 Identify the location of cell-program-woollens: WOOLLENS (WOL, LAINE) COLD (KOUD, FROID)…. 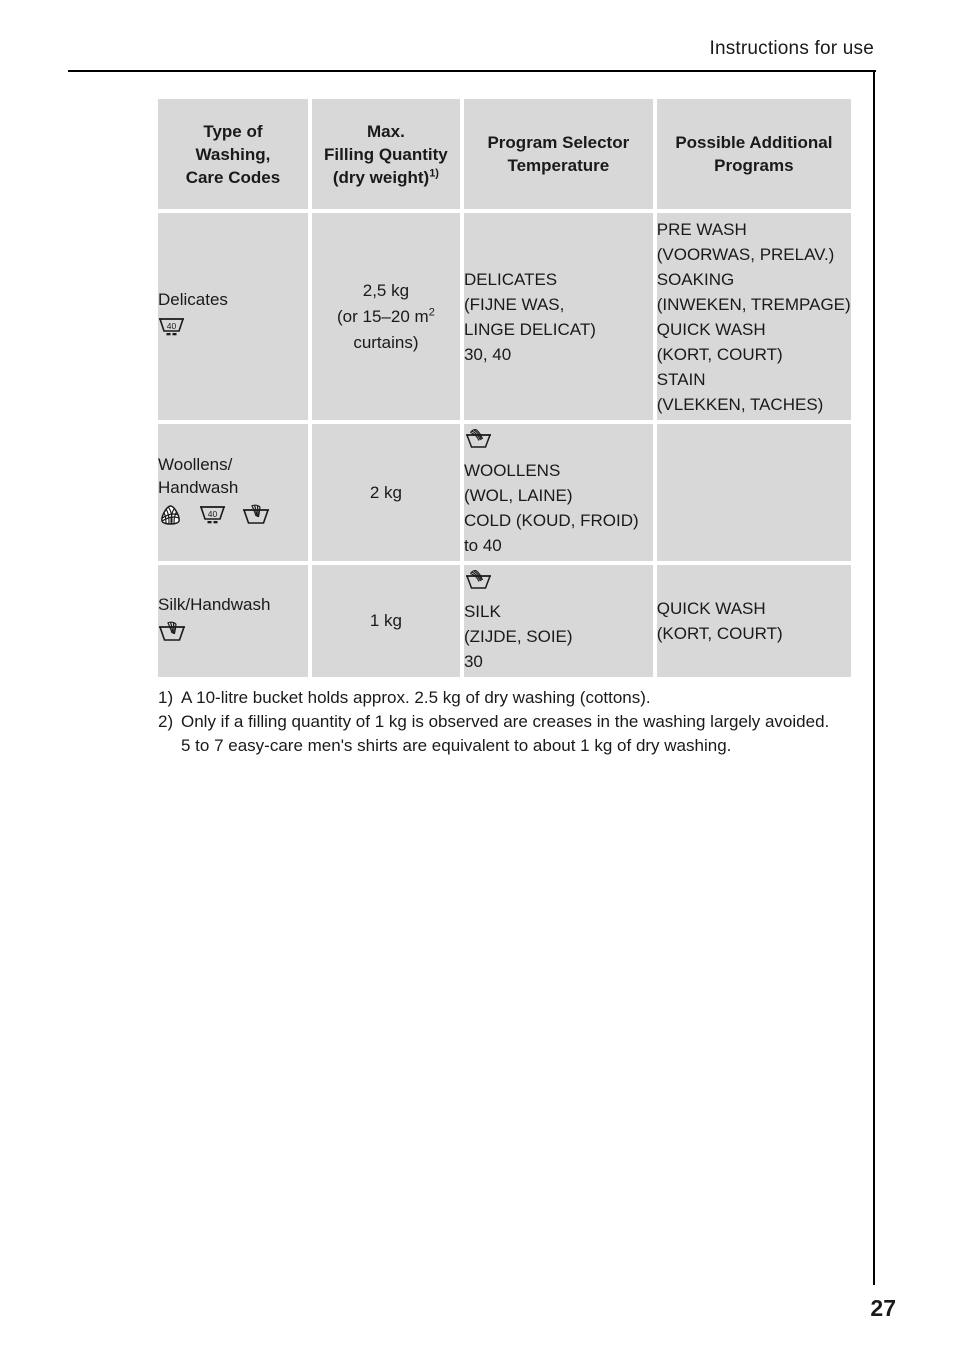
(558, 492).